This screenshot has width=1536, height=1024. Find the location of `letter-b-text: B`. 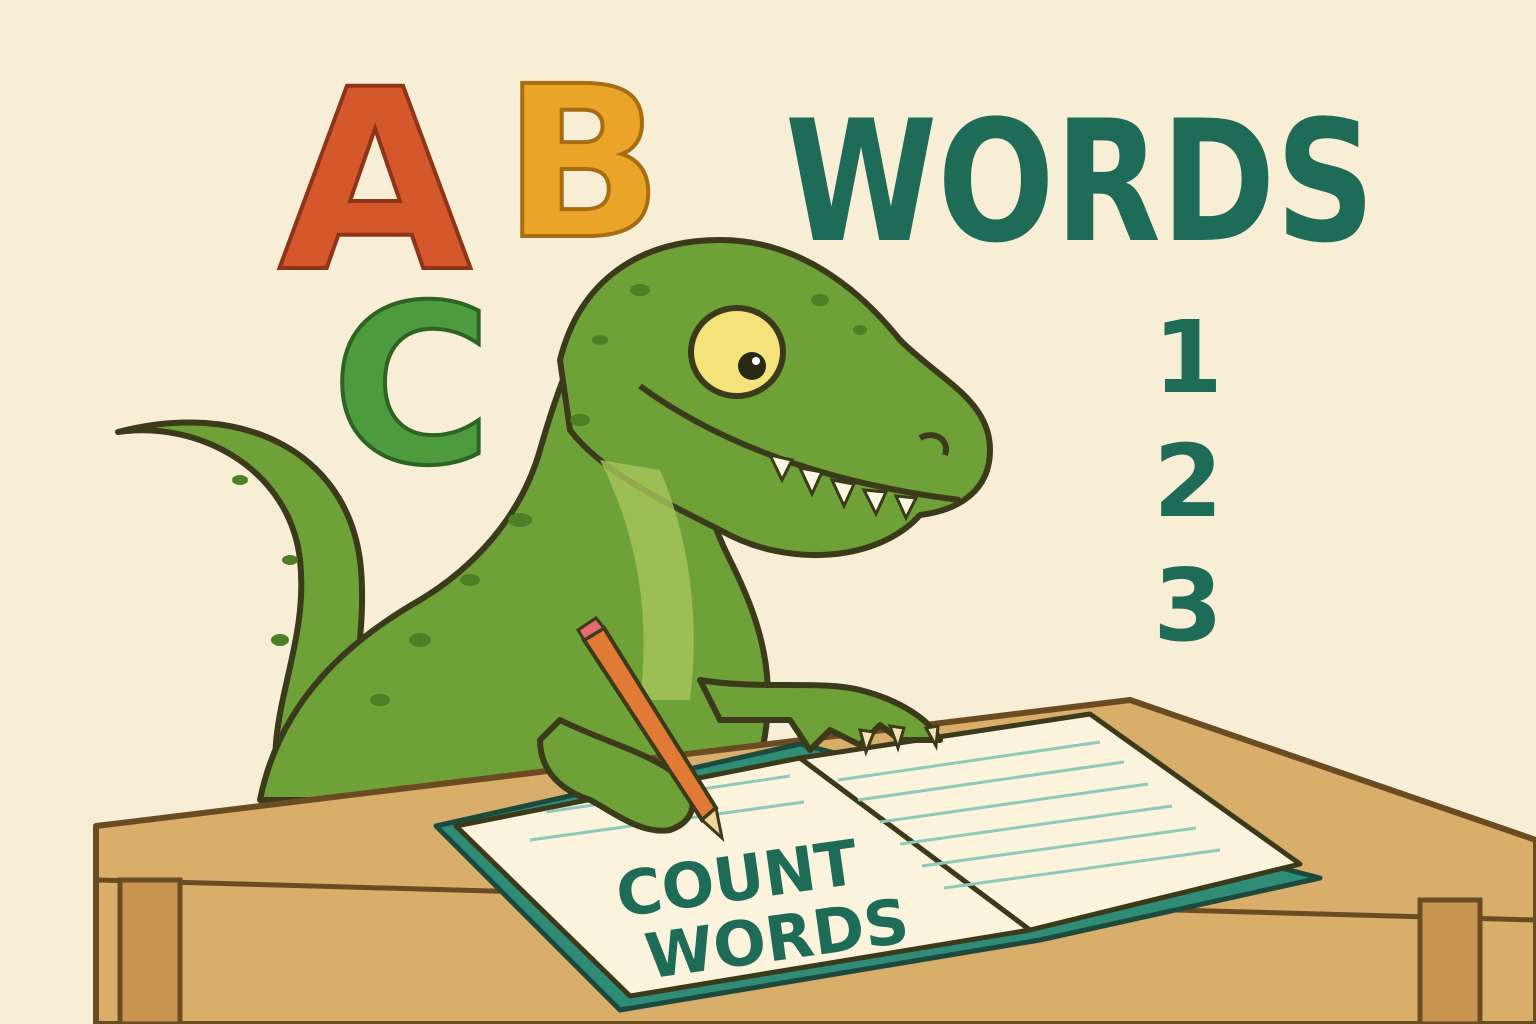

letter-b-text: B is located at coordinates (583, 163).